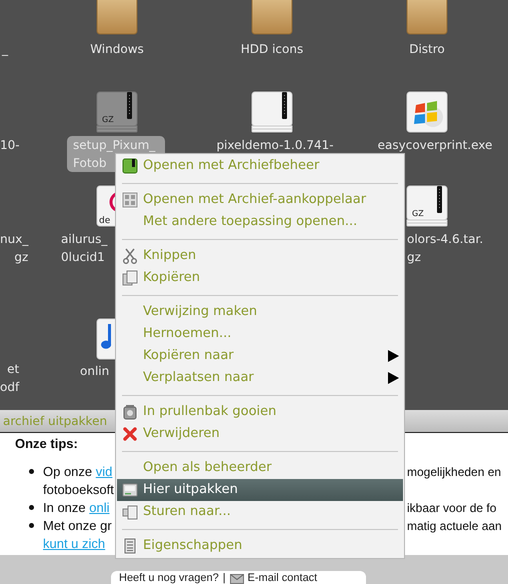  Describe the element at coordinates (55, 421) in the screenshot. I see `window-title: archief uitpakken` at that location.